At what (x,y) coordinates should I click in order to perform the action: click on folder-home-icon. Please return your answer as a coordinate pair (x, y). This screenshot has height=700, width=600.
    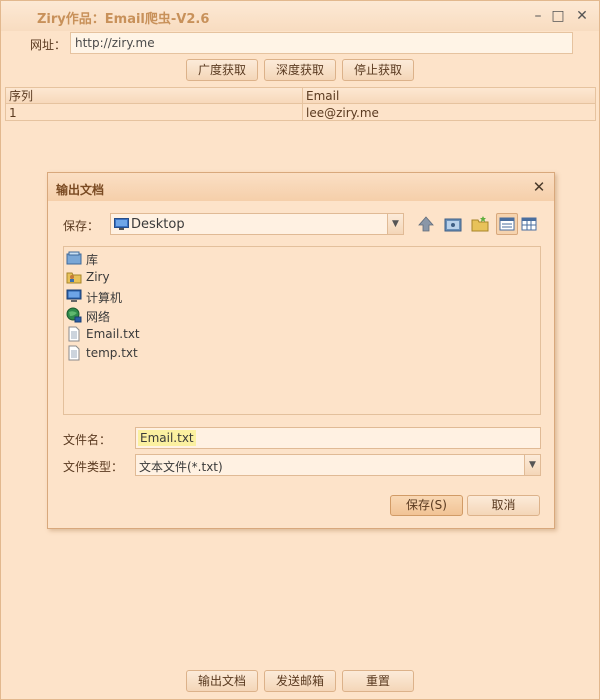
    Looking at the image, I should click on (453, 225).